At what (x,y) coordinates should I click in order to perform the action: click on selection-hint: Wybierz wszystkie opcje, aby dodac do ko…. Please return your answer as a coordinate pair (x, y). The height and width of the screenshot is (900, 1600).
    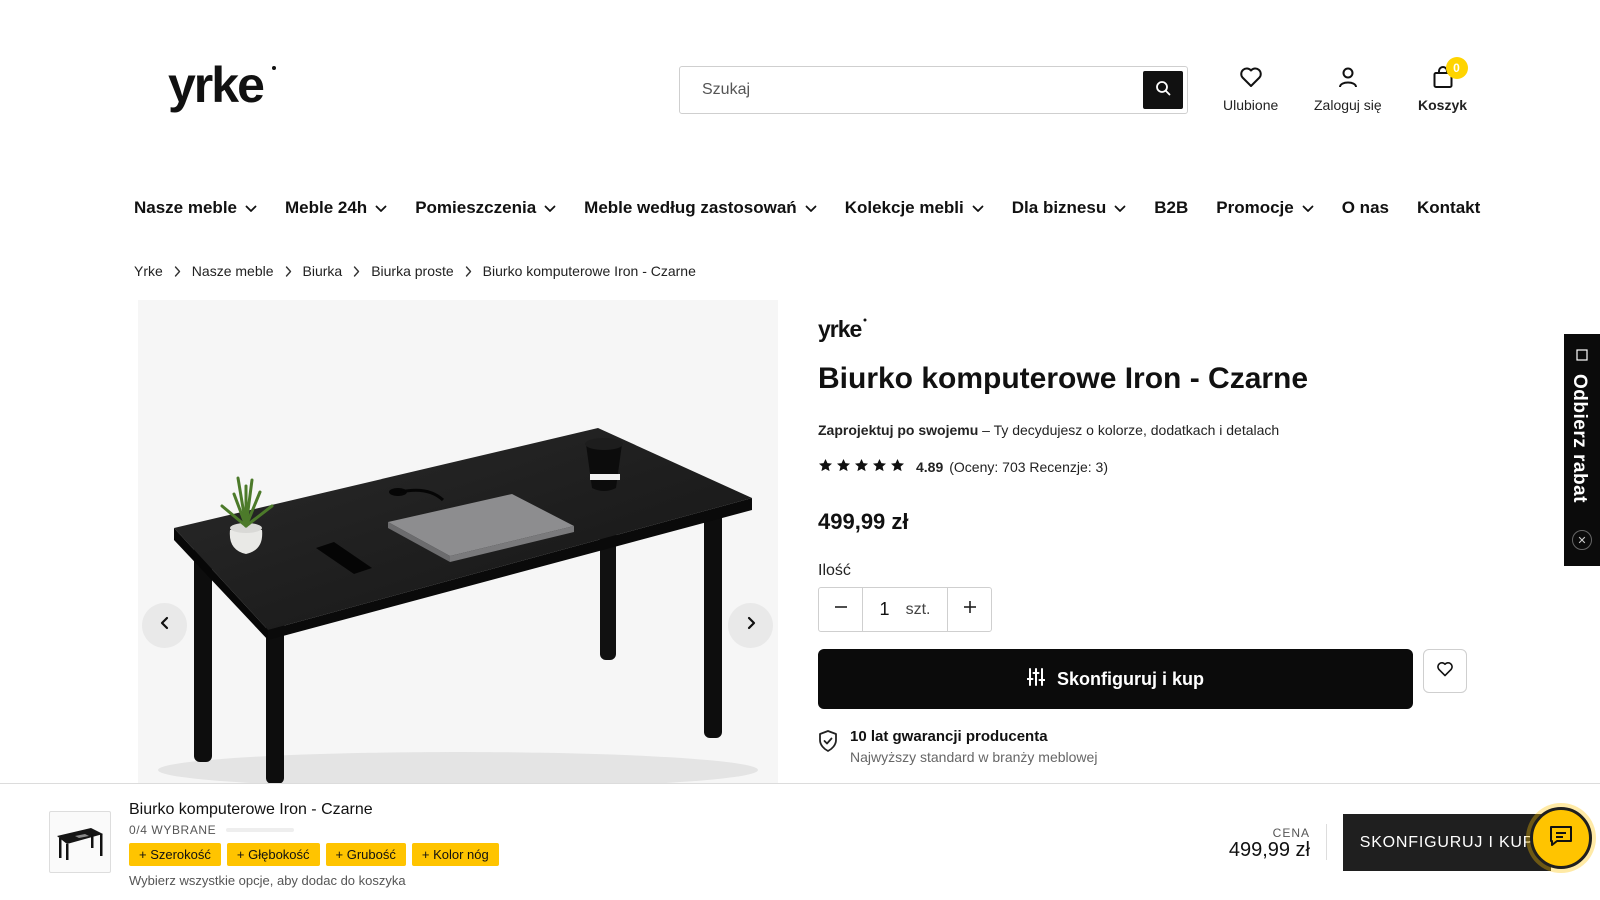
    Looking at the image, I should click on (267, 880).